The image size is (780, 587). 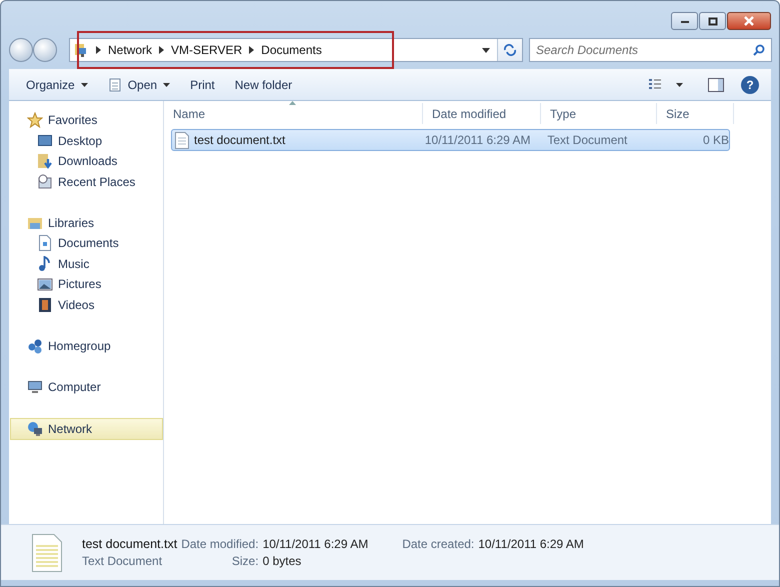 What do you see at coordinates (86, 304) in the screenshot?
I see `sidebar-item: Videos` at bounding box center [86, 304].